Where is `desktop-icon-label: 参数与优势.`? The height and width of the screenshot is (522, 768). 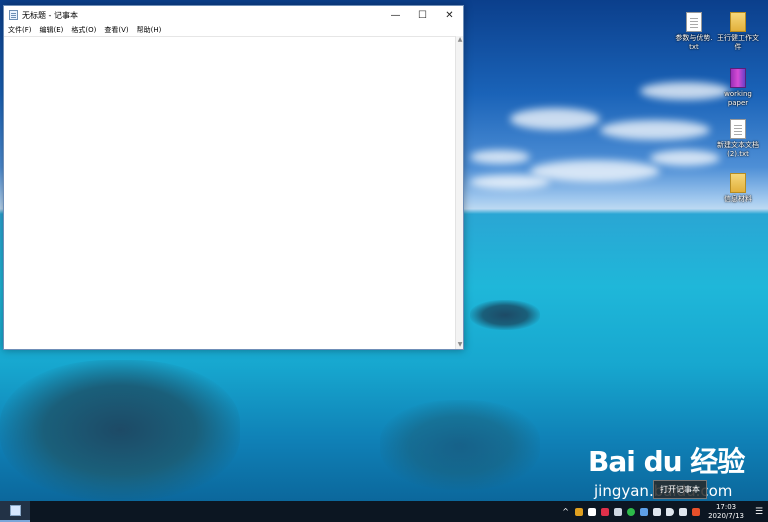 desktop-icon-label: 参数与优势. is located at coordinates (694, 38).